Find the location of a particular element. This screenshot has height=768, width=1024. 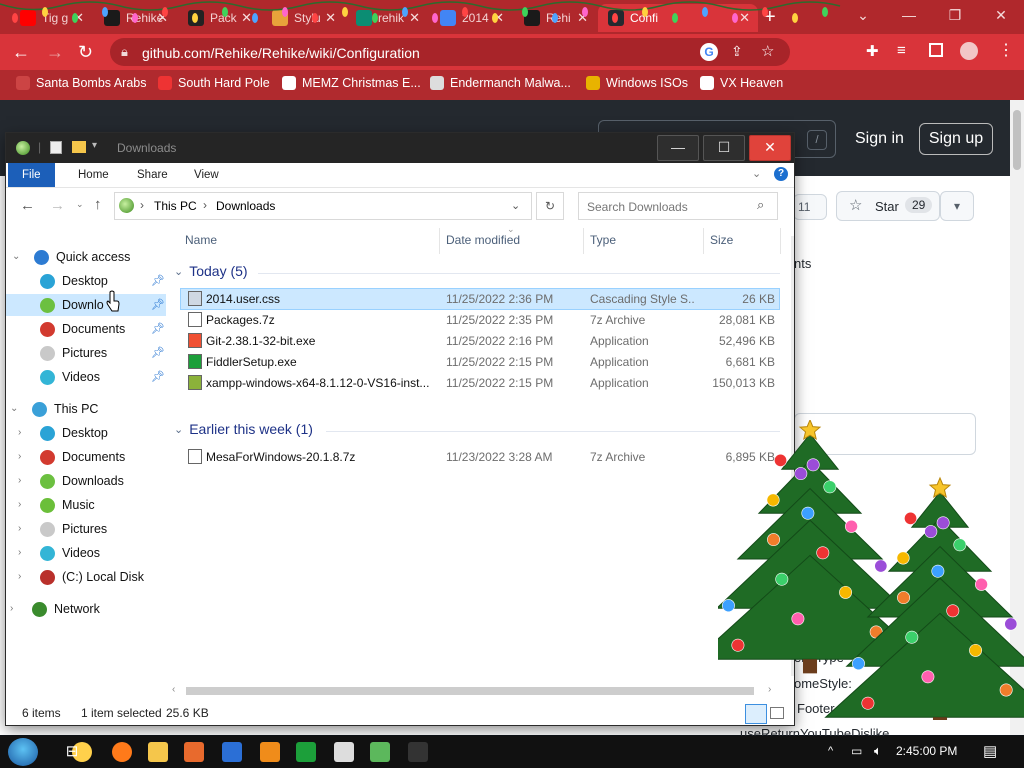

nav-item-pictures: Pictures 📌︎ is located at coordinates (86, 353).